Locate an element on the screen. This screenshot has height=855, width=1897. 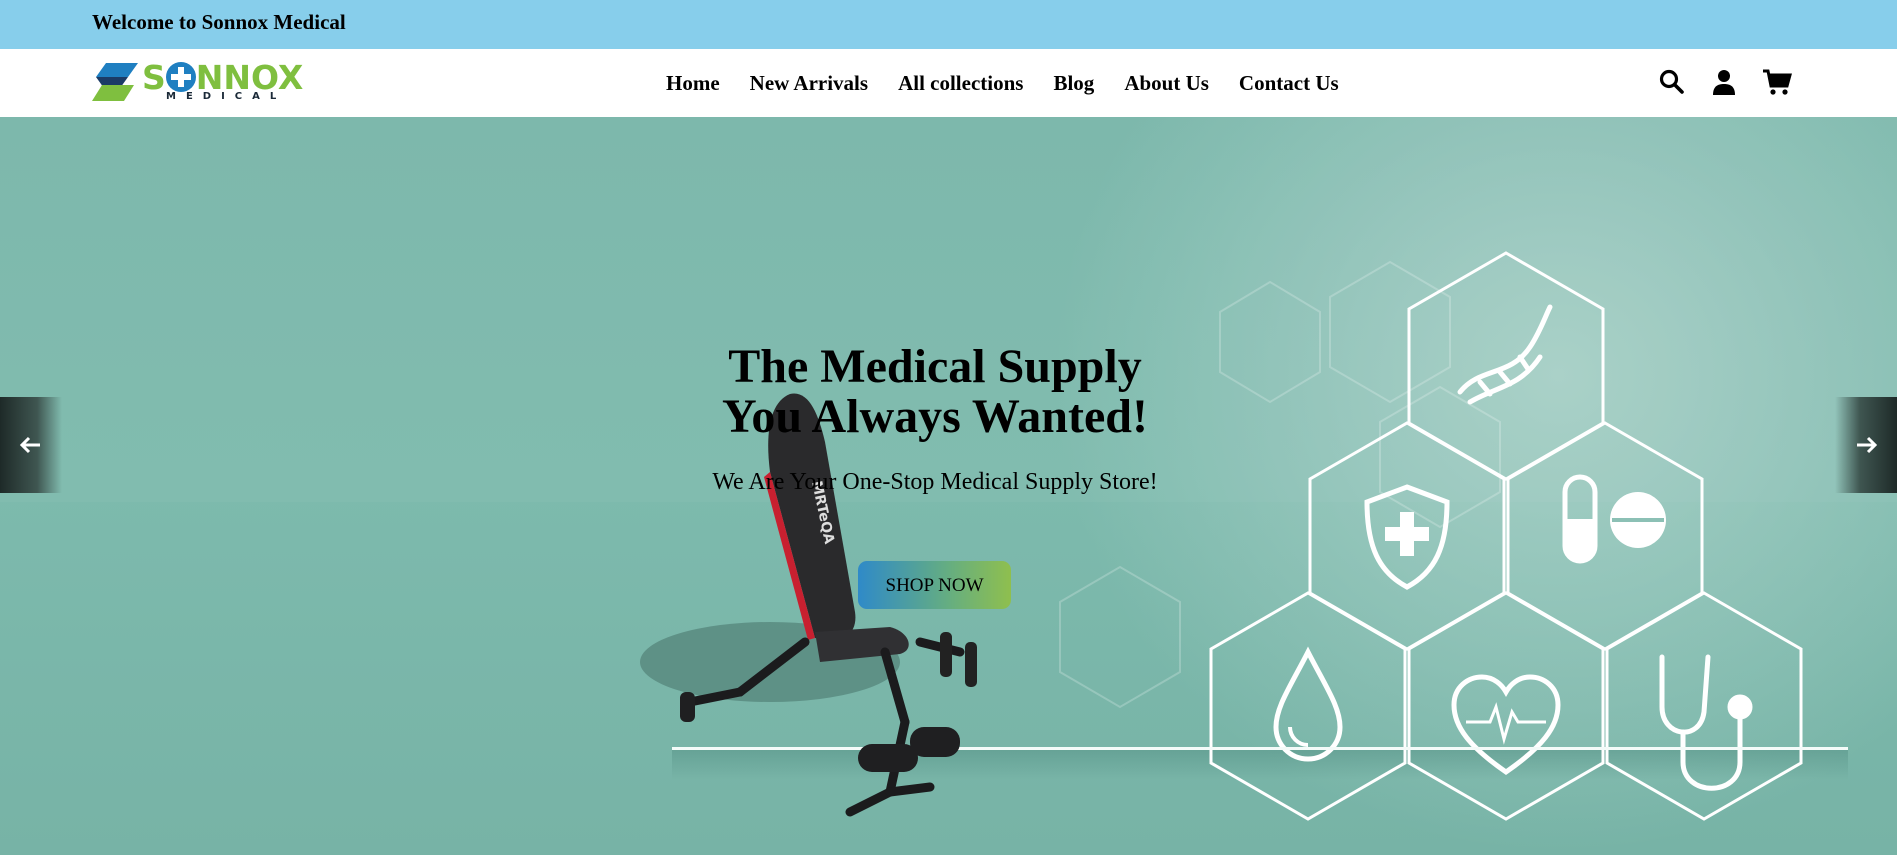
nav-about-us: About Us is located at coordinates (1166, 83).